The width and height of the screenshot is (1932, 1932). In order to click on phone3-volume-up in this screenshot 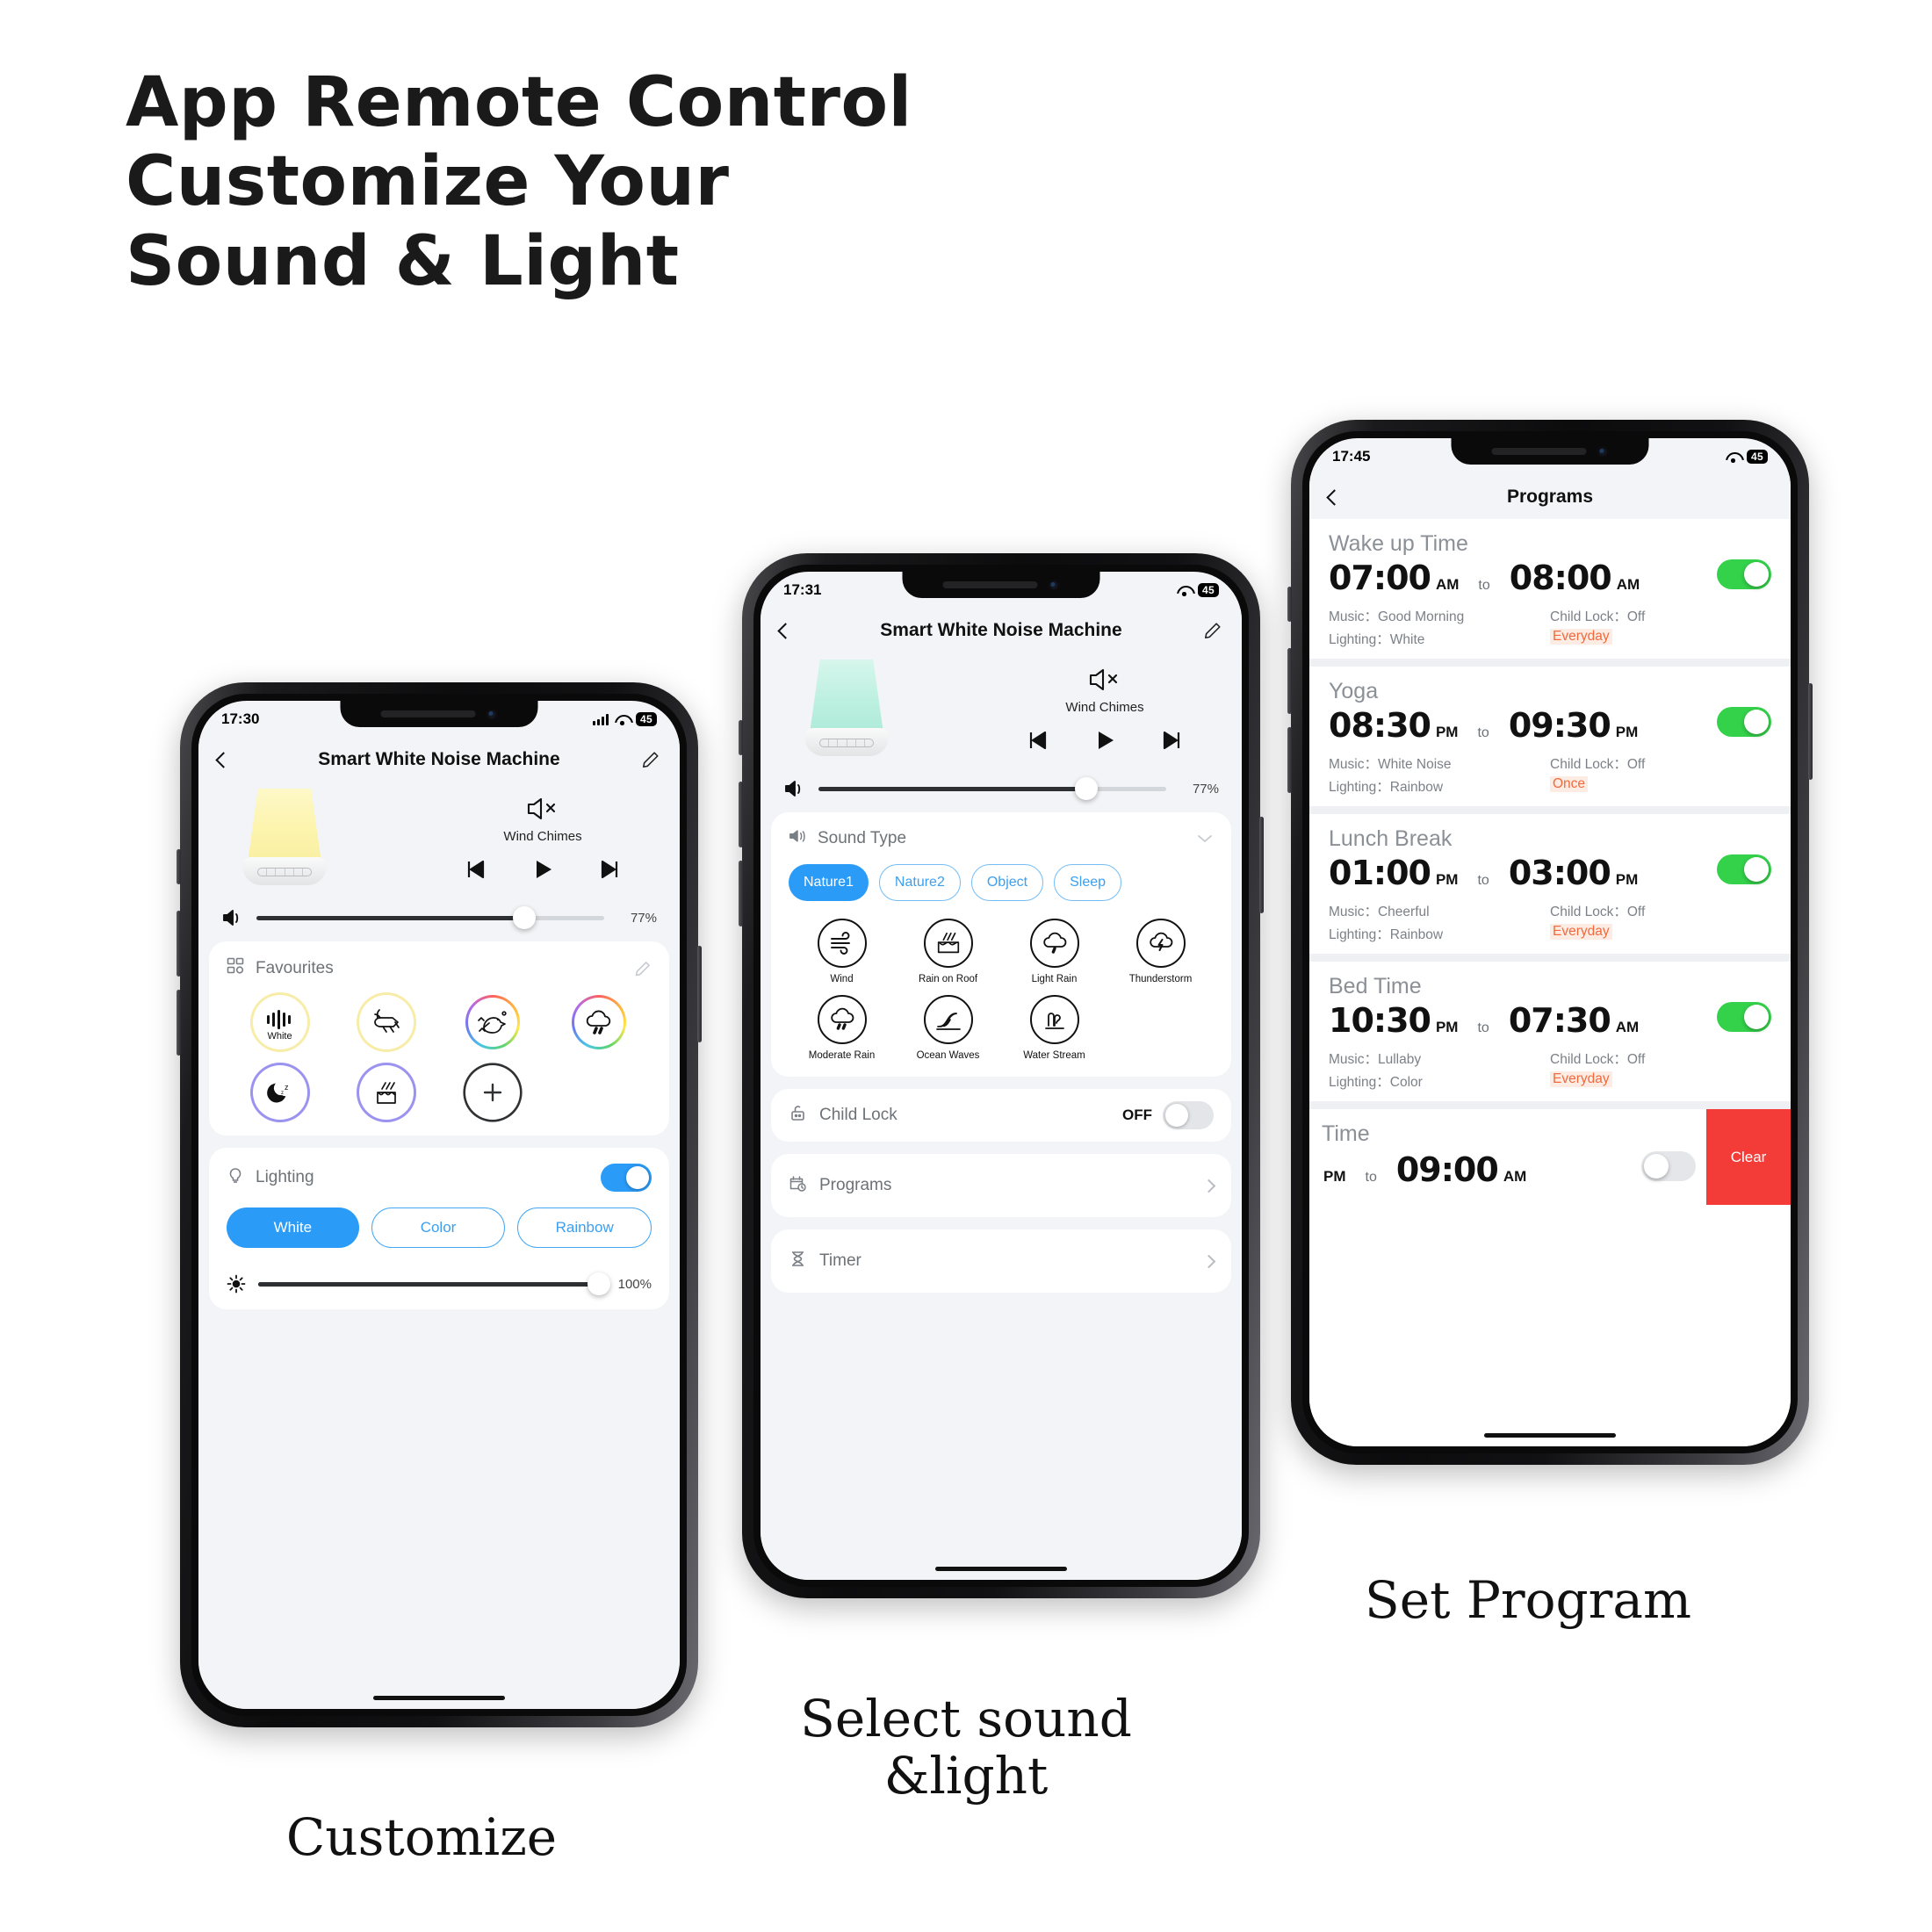, I will do `click(1290, 681)`.